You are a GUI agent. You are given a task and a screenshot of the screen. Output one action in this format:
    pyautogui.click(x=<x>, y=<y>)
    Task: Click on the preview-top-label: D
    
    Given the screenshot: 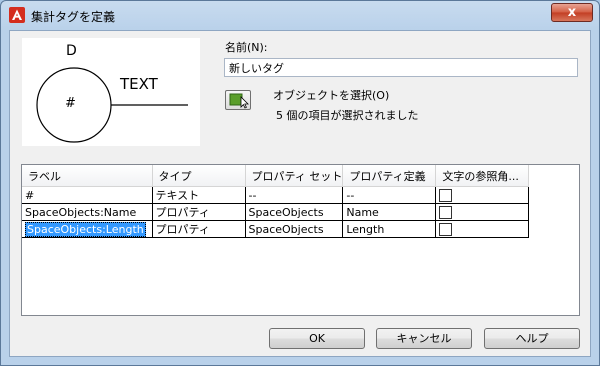 What is the action you would take?
    pyautogui.click(x=71, y=51)
    